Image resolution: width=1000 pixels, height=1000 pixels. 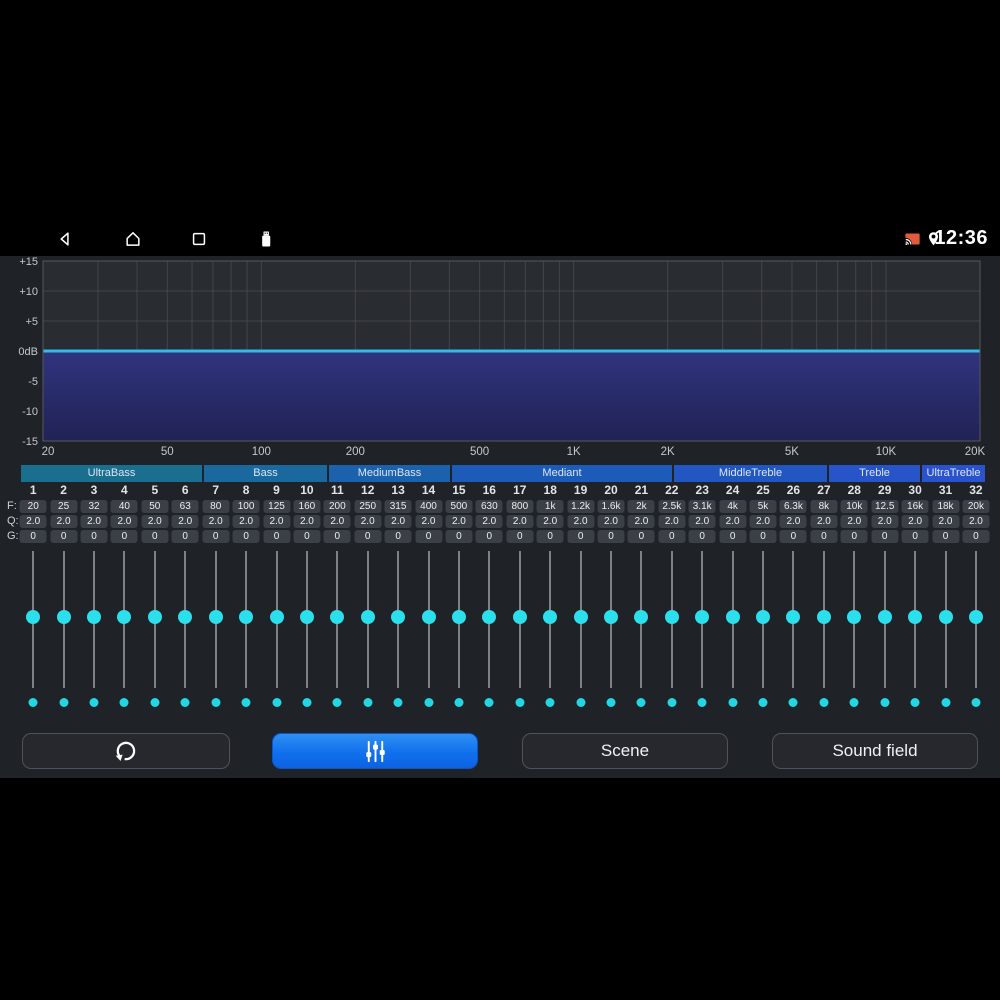 I want to click on eq-channel-column: 9 125 2.0 0, so click(x=276, y=597).